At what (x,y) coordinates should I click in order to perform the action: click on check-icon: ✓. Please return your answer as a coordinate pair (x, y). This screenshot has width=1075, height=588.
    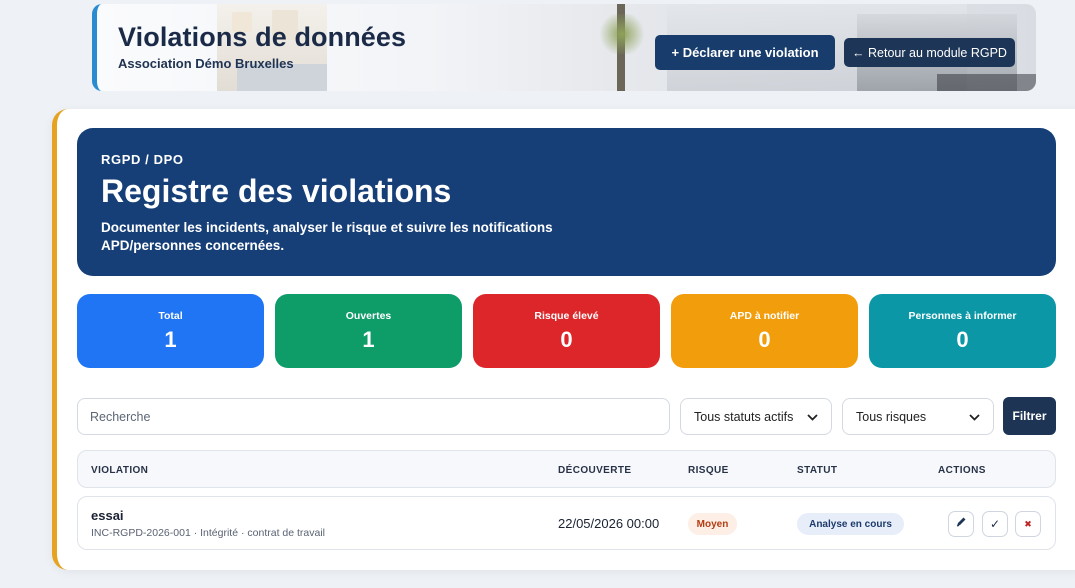
    Looking at the image, I should click on (995, 524).